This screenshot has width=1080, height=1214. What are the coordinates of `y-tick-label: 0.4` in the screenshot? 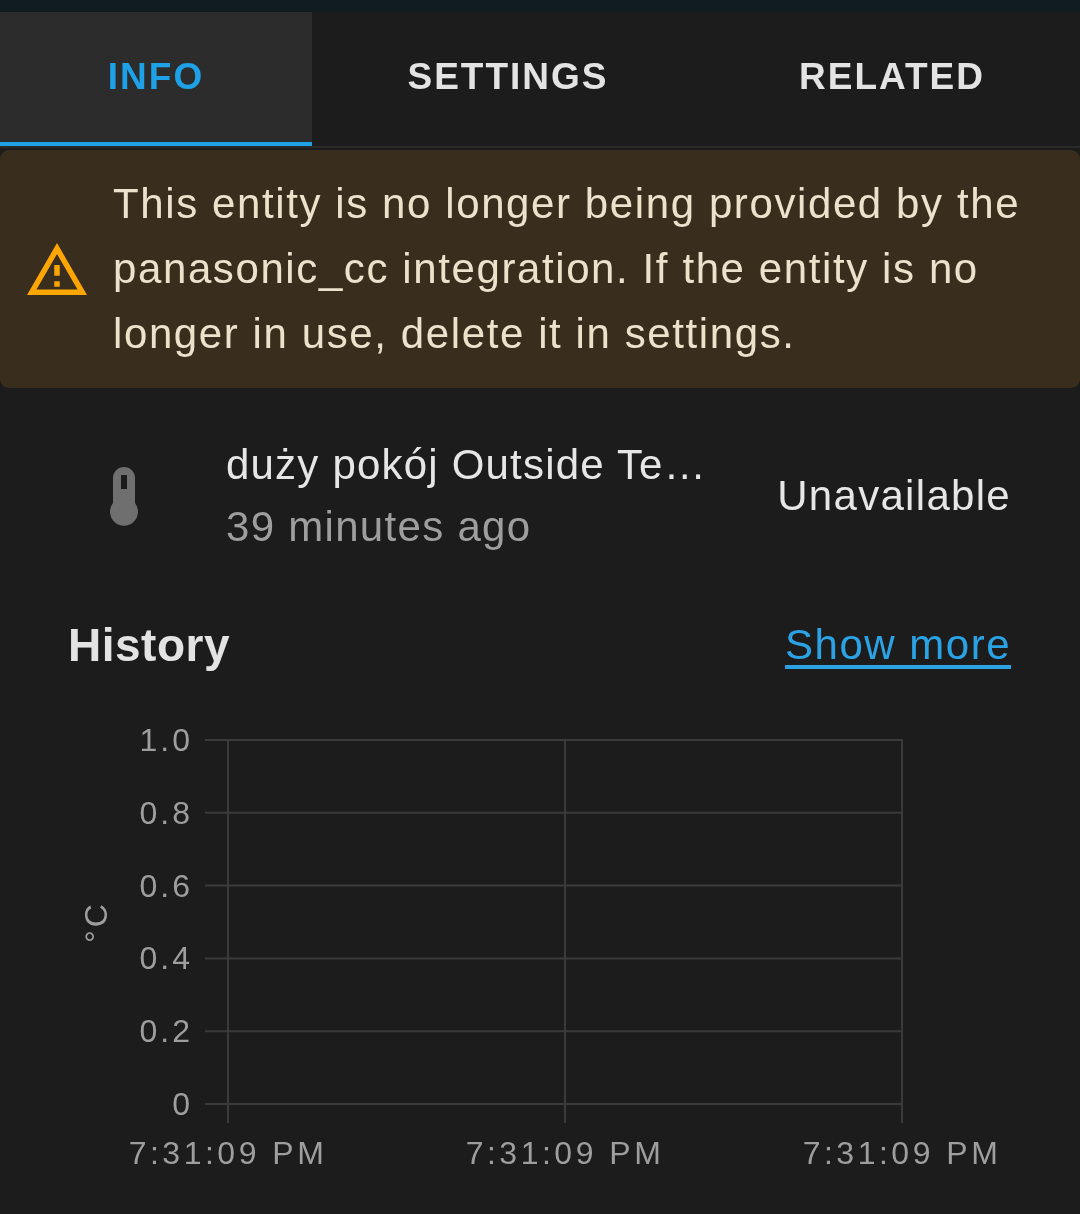 It's located at (166, 958).